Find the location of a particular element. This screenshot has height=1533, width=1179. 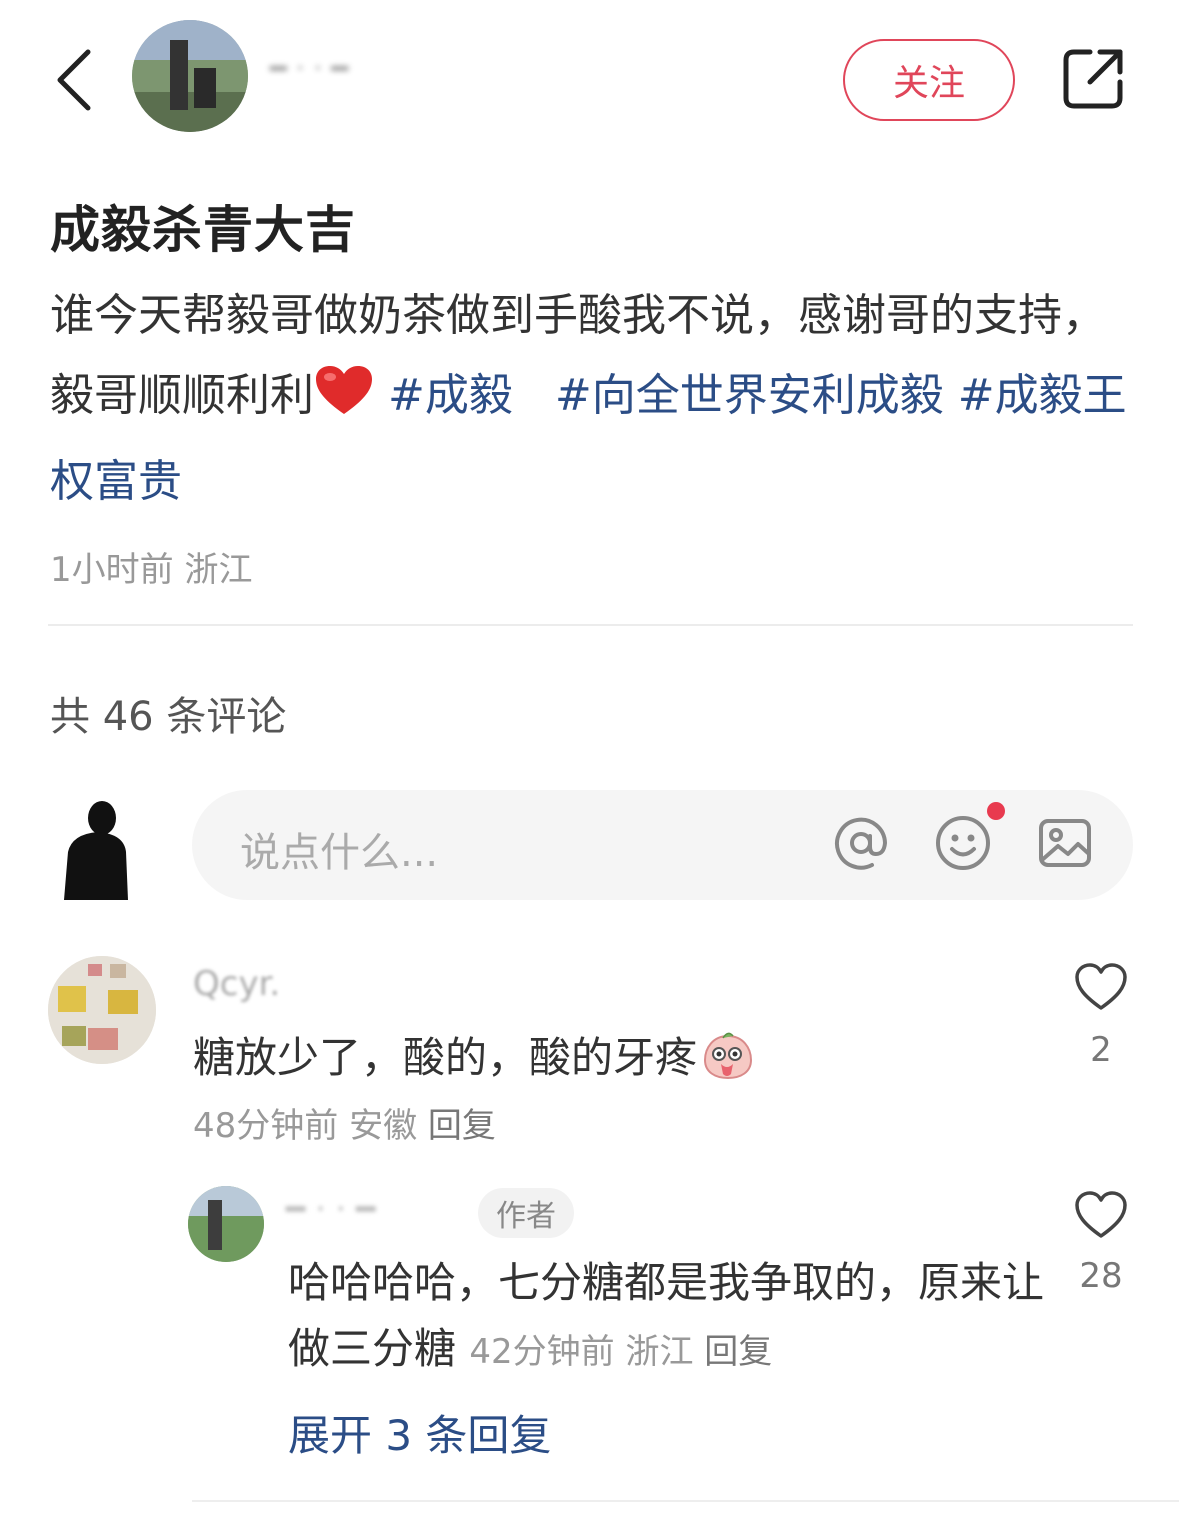

reply-location: 浙江 is located at coordinates (659, 1352).